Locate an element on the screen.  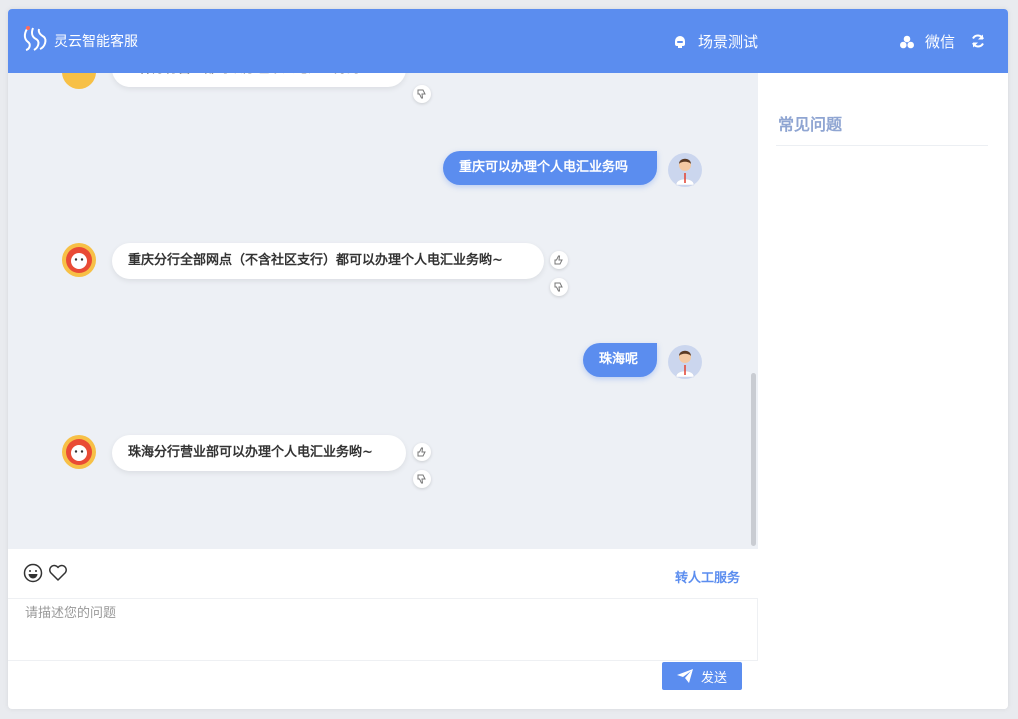
message-input is located at coordinates (383, 630).